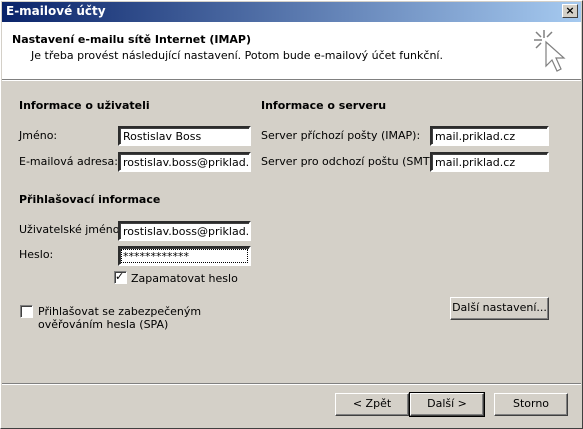 The width and height of the screenshot is (583, 429). What do you see at coordinates (90, 199) in the screenshot?
I see `login-info-heading: Přihlašovací informace` at bounding box center [90, 199].